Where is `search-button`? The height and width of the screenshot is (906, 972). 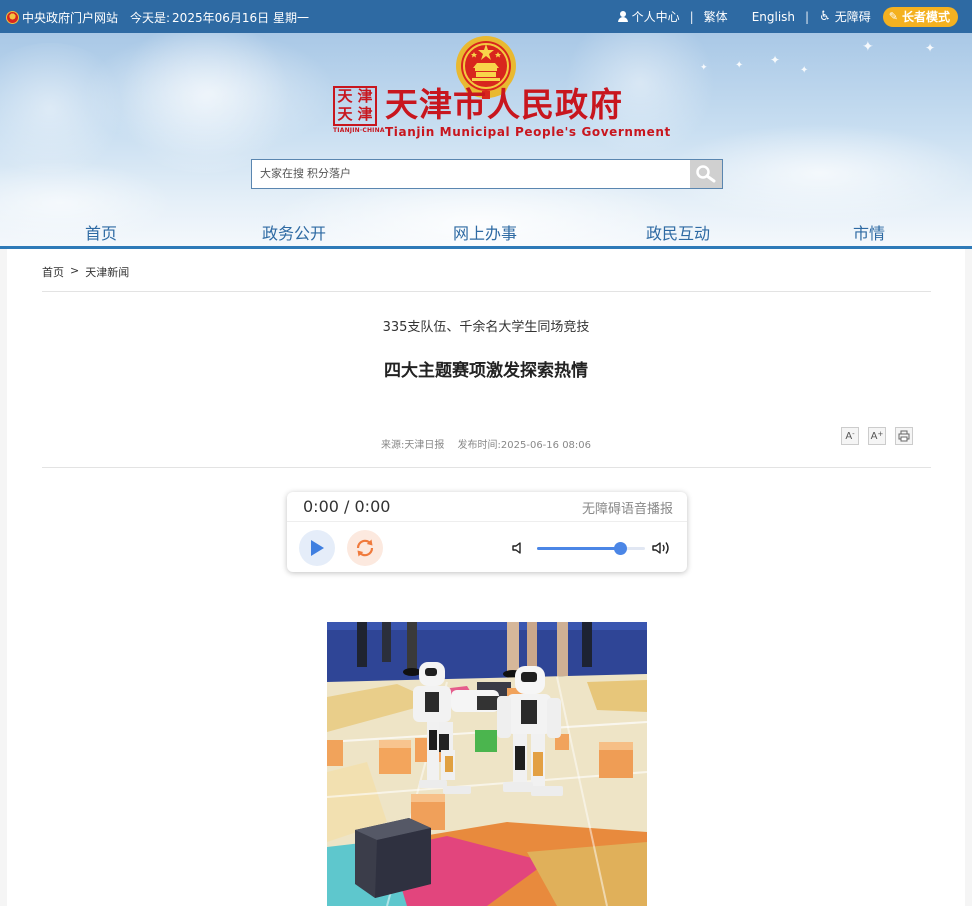 search-button is located at coordinates (706, 174).